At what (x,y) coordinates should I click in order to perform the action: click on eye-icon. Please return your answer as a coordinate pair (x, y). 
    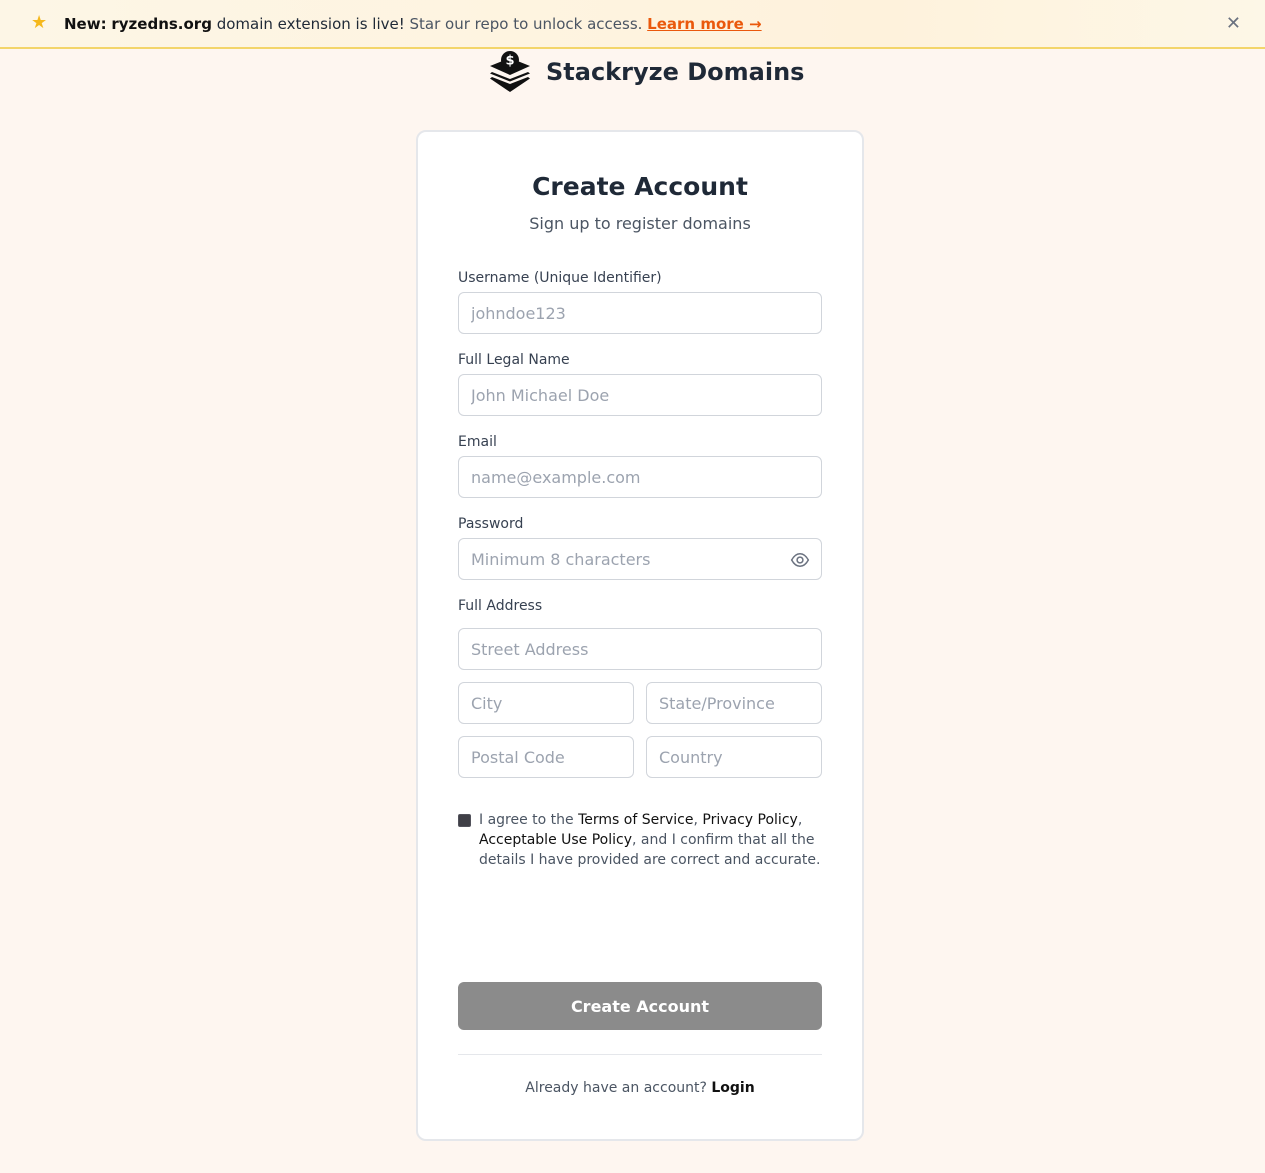
    Looking at the image, I should click on (800, 560).